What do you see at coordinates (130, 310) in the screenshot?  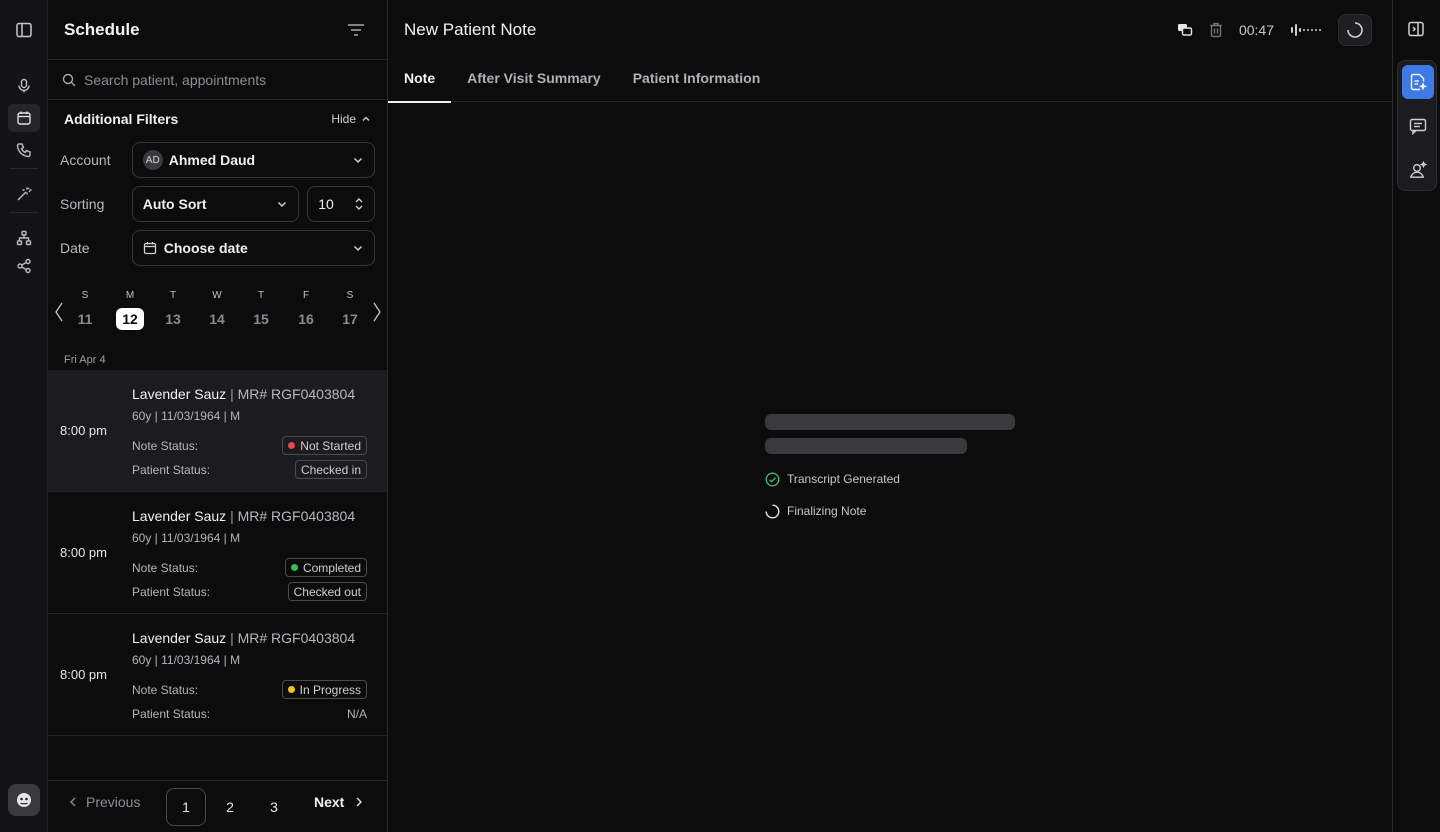 I see `day-mon-selected: M 12` at bounding box center [130, 310].